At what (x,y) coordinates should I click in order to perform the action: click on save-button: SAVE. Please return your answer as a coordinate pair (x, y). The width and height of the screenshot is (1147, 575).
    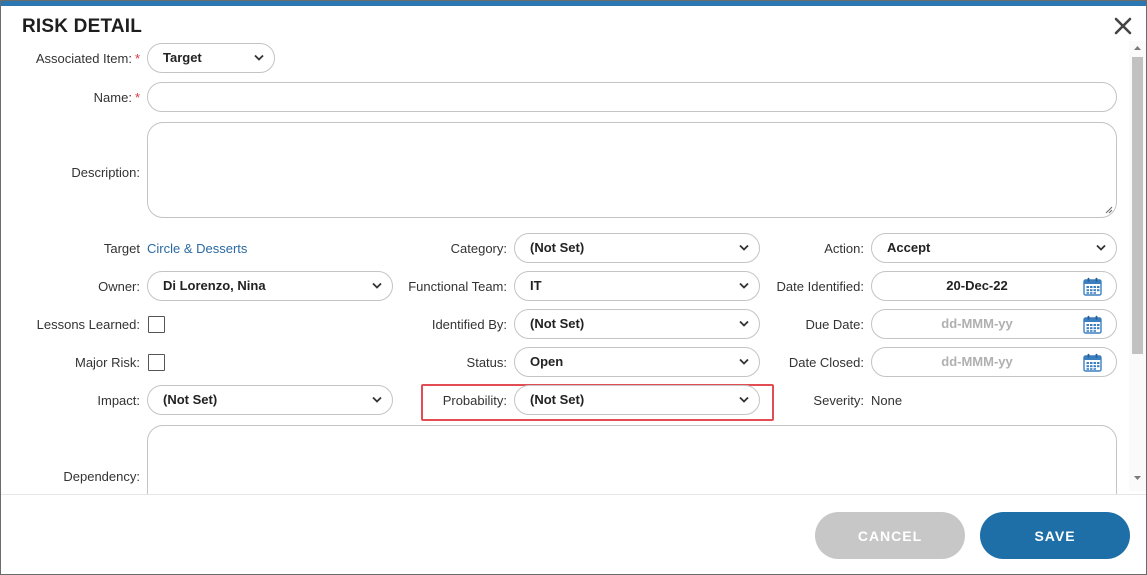
    Looking at the image, I should click on (1055, 535).